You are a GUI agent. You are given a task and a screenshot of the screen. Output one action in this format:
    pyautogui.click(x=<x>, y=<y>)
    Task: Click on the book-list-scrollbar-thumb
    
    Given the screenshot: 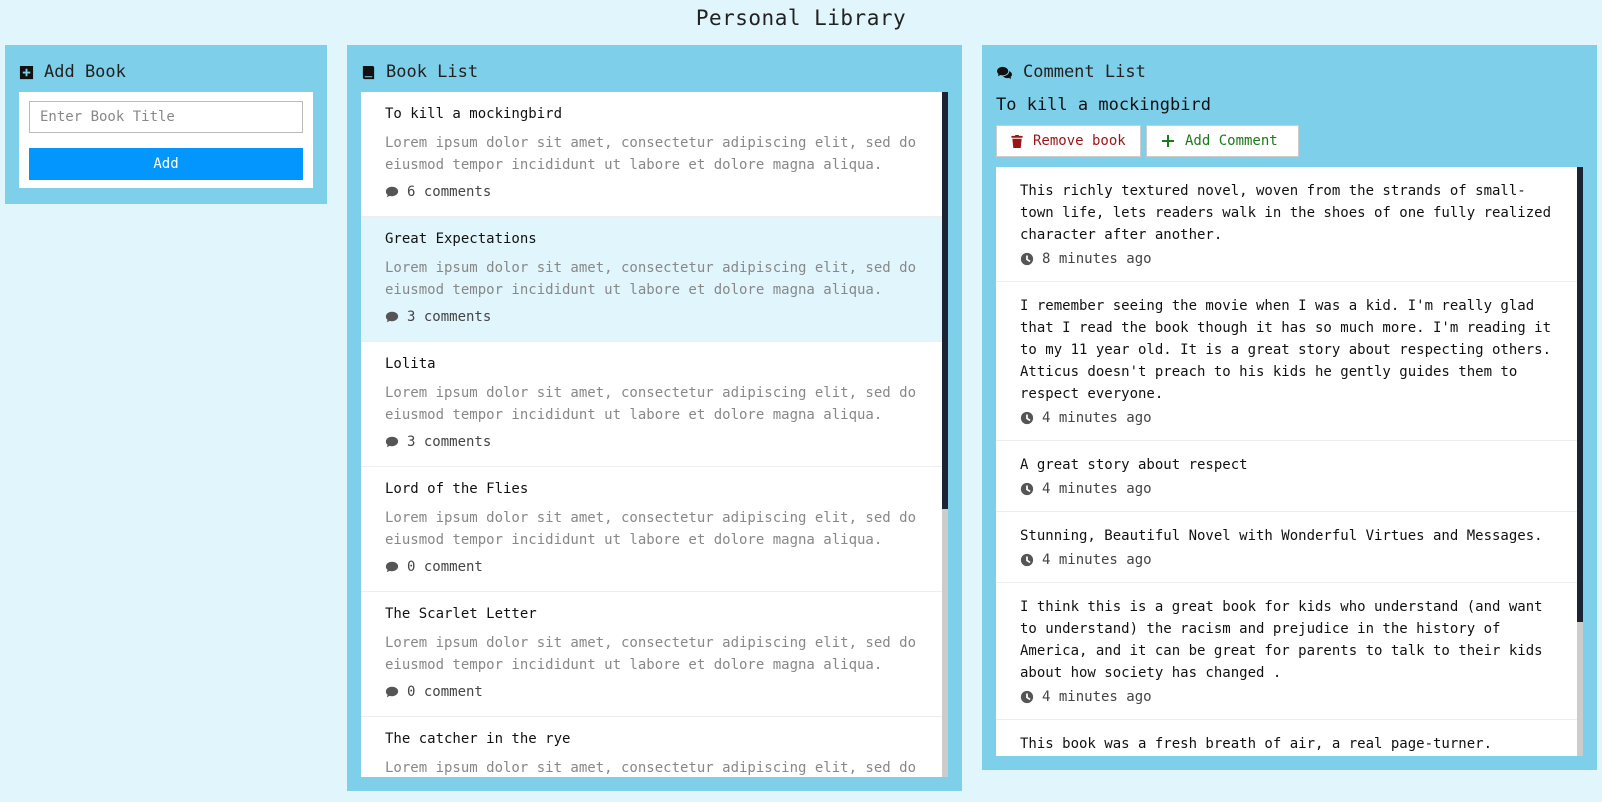 What is the action you would take?
    pyautogui.click(x=945, y=300)
    